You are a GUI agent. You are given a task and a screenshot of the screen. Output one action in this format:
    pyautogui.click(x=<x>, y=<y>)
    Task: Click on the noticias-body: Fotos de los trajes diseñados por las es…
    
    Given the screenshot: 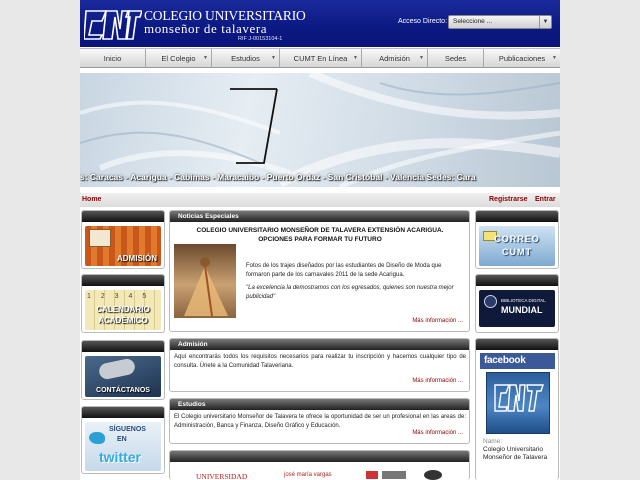 What is the action you would take?
    pyautogui.click(x=344, y=270)
    